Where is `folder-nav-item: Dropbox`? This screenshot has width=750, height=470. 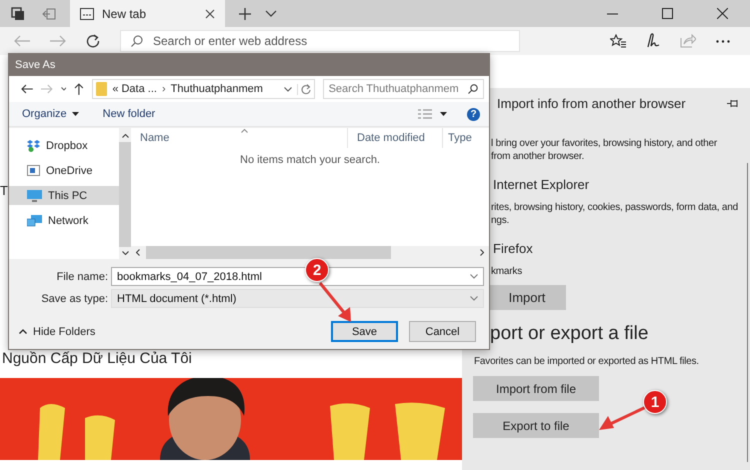 folder-nav-item: Dropbox is located at coordinates (64, 145).